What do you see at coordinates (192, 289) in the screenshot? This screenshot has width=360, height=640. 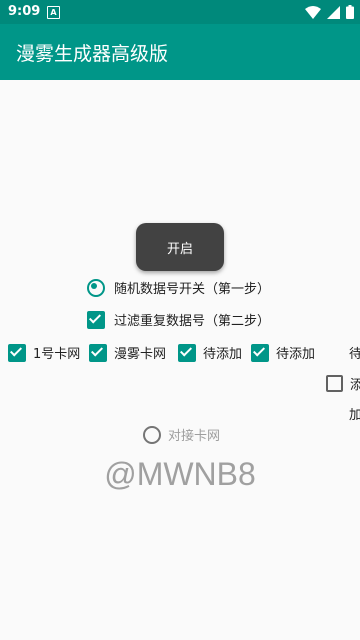 I see `random-toggle-label: 随机数据号开关（第一步）` at bounding box center [192, 289].